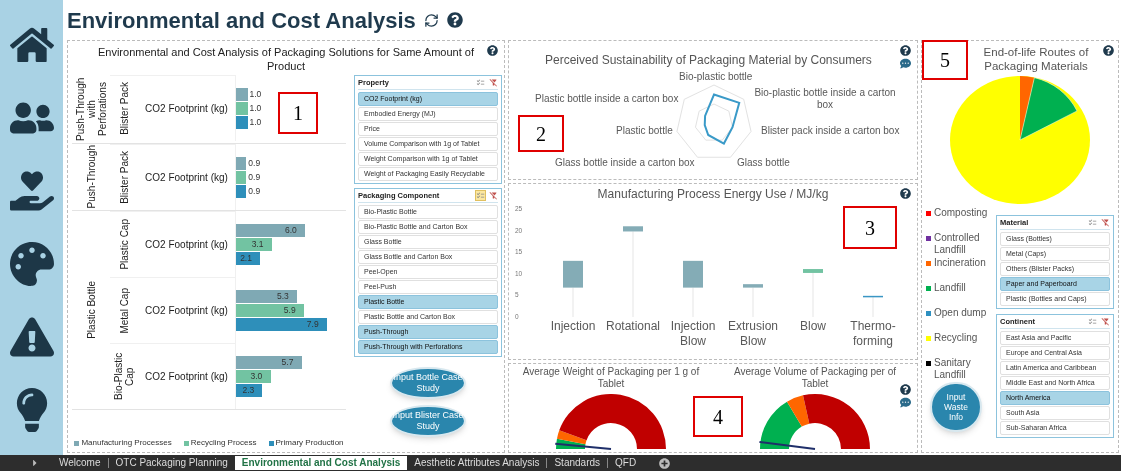  What do you see at coordinates (309, 443) in the screenshot?
I see `legend-label: Primary Production` at bounding box center [309, 443].